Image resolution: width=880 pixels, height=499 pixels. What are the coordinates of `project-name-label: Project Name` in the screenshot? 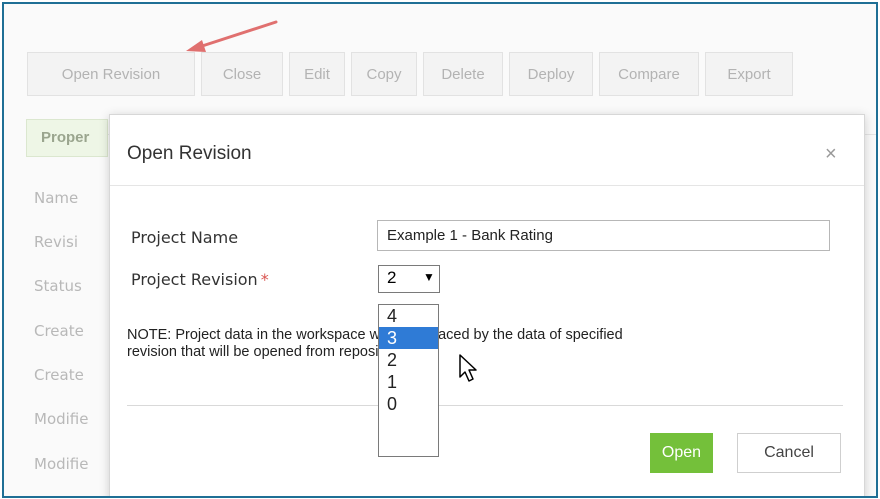 It's located at (185, 237).